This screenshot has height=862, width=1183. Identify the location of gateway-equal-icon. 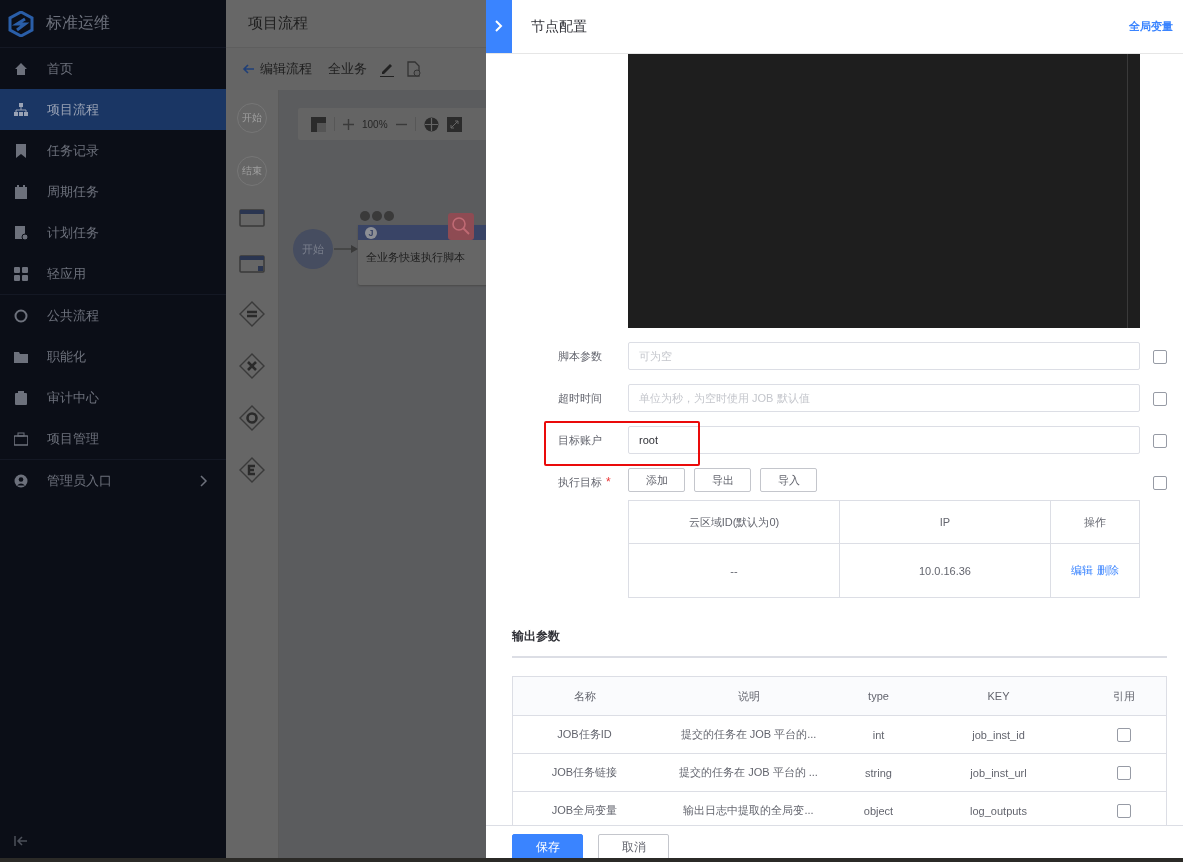
(252, 314).